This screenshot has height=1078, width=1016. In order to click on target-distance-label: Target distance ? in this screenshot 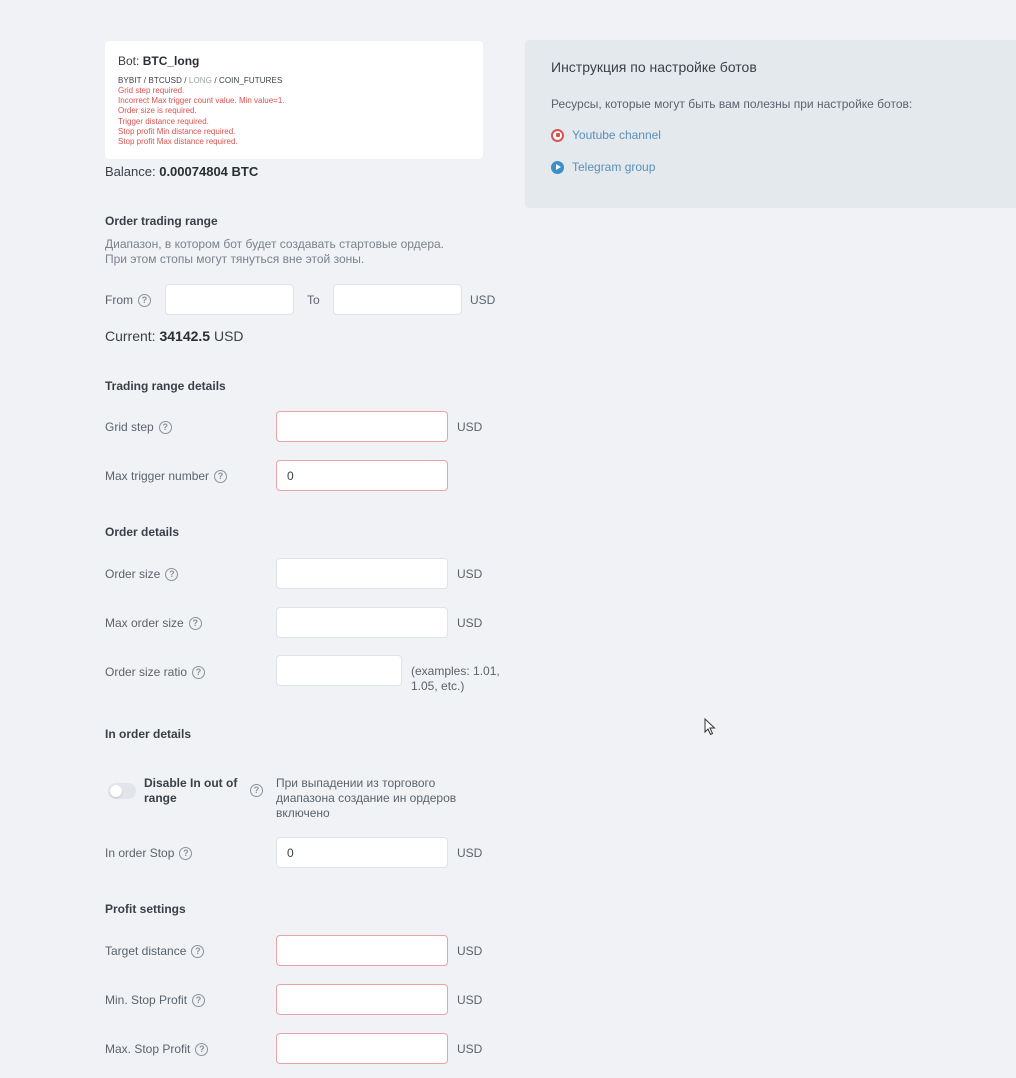, I will do `click(155, 951)`.